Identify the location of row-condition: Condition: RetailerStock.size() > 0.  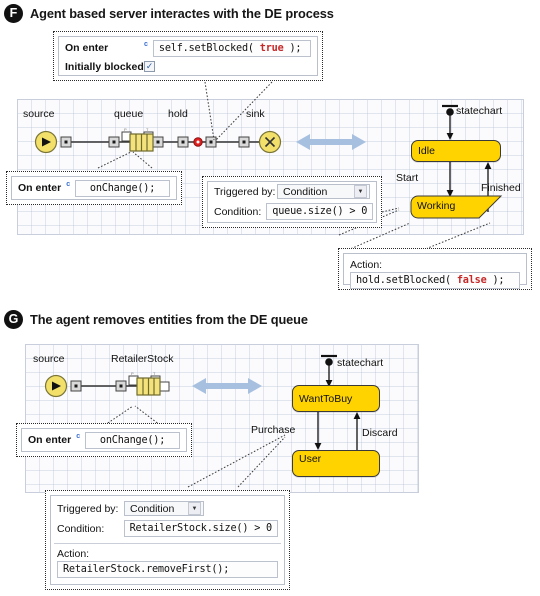
(167, 528).